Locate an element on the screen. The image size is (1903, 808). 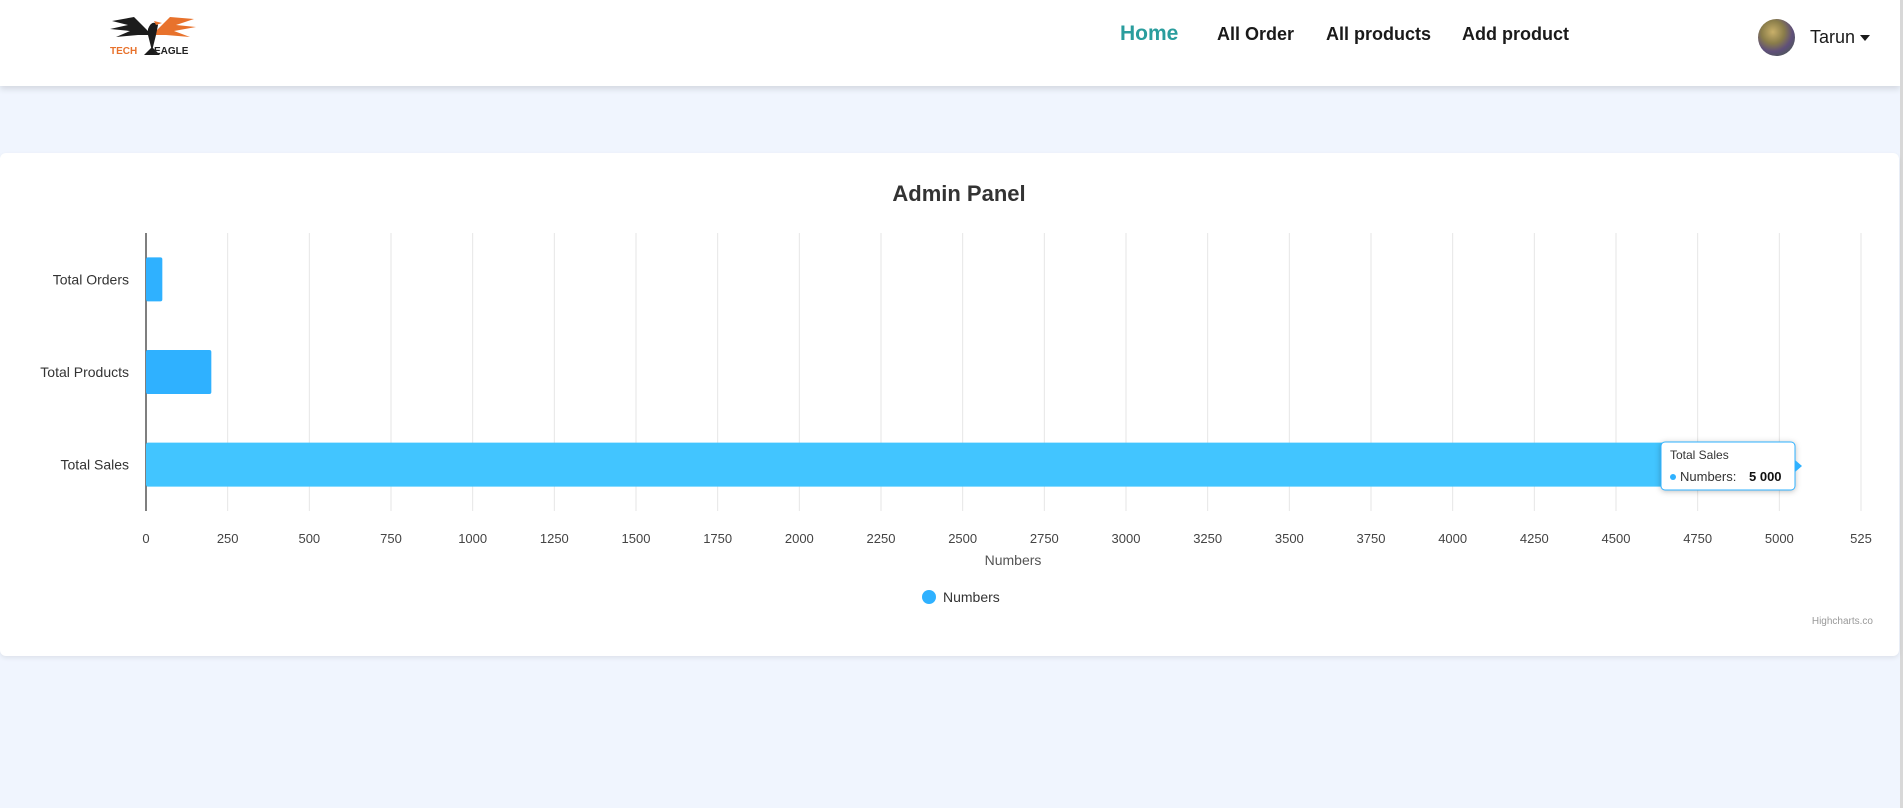
x-tick-label: 4500 is located at coordinates (1616, 538).